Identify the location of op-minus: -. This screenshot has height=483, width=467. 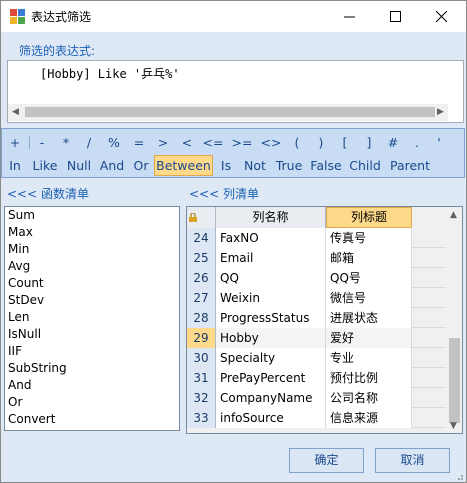
(42, 142).